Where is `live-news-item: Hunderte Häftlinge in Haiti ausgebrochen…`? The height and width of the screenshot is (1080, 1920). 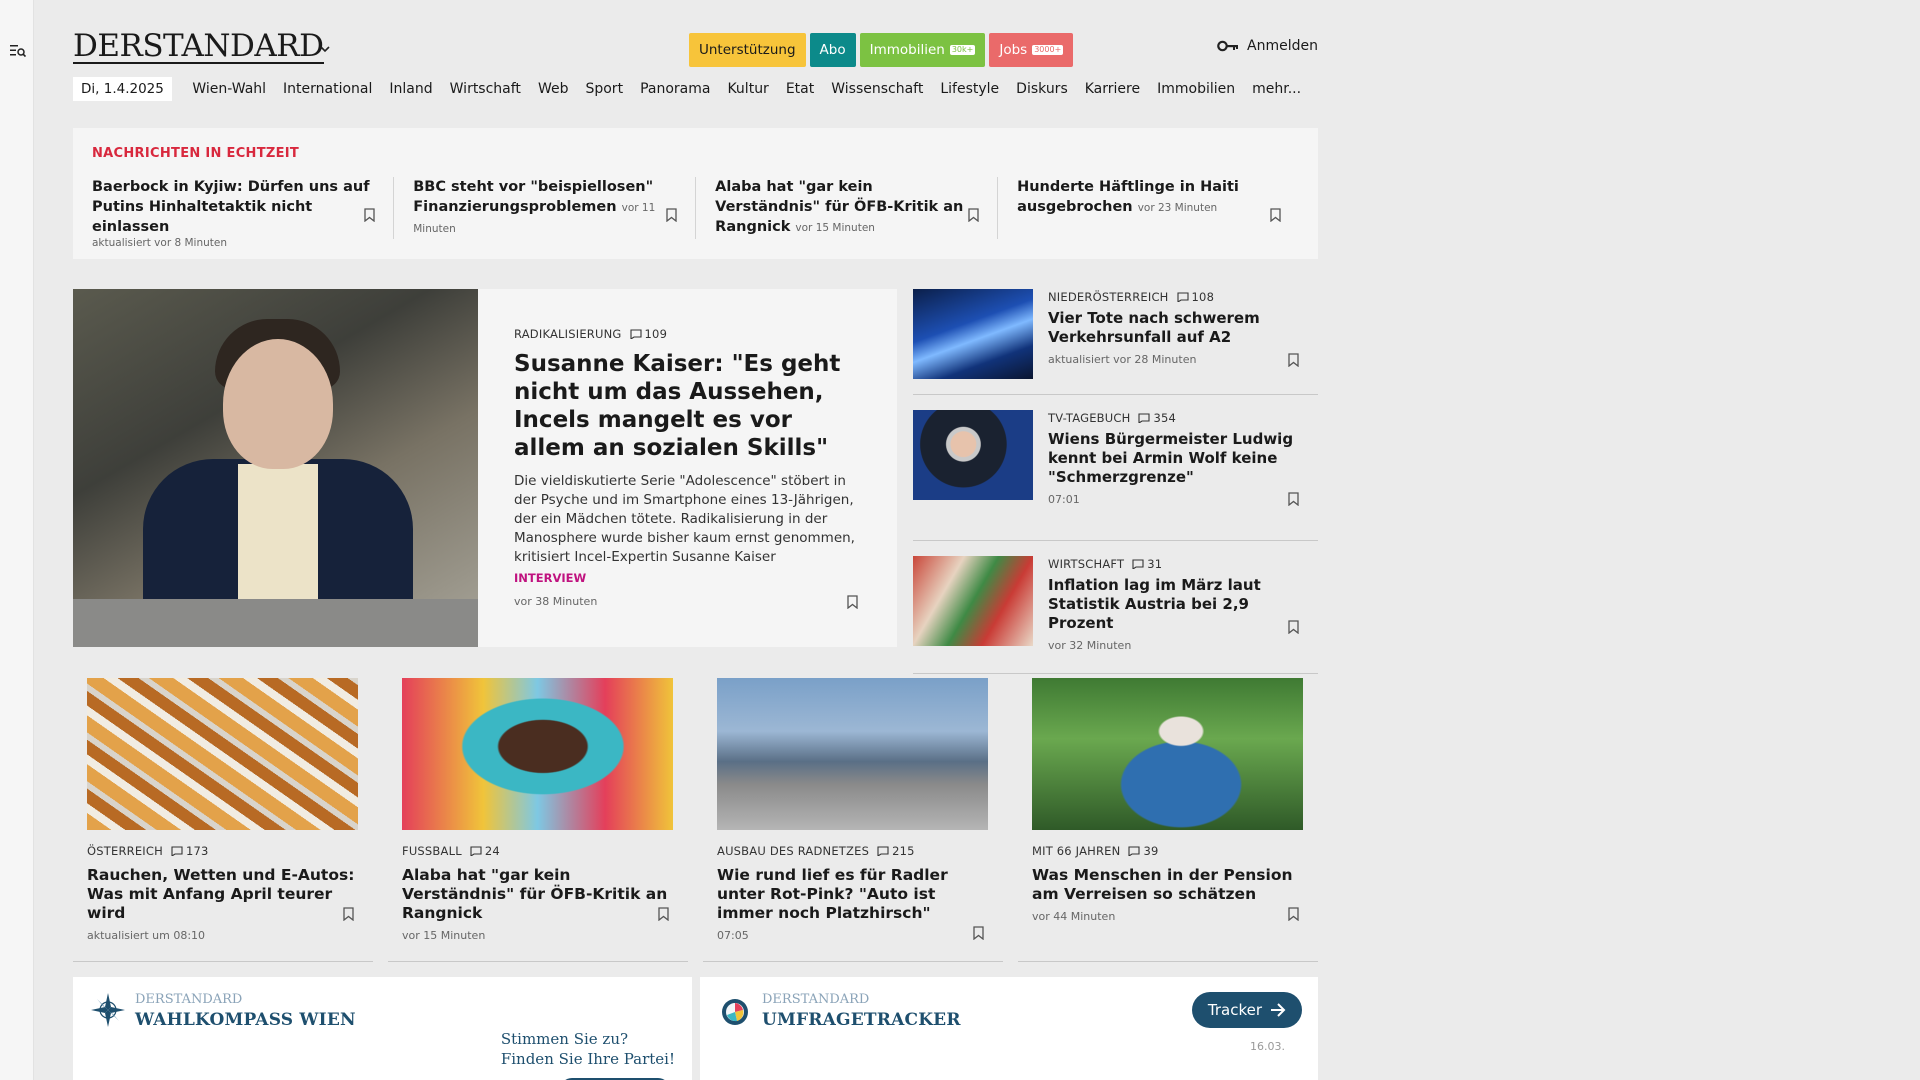 live-news-item: Hunderte Häftlinge in Haiti ausgebrochen… is located at coordinates (1148, 208).